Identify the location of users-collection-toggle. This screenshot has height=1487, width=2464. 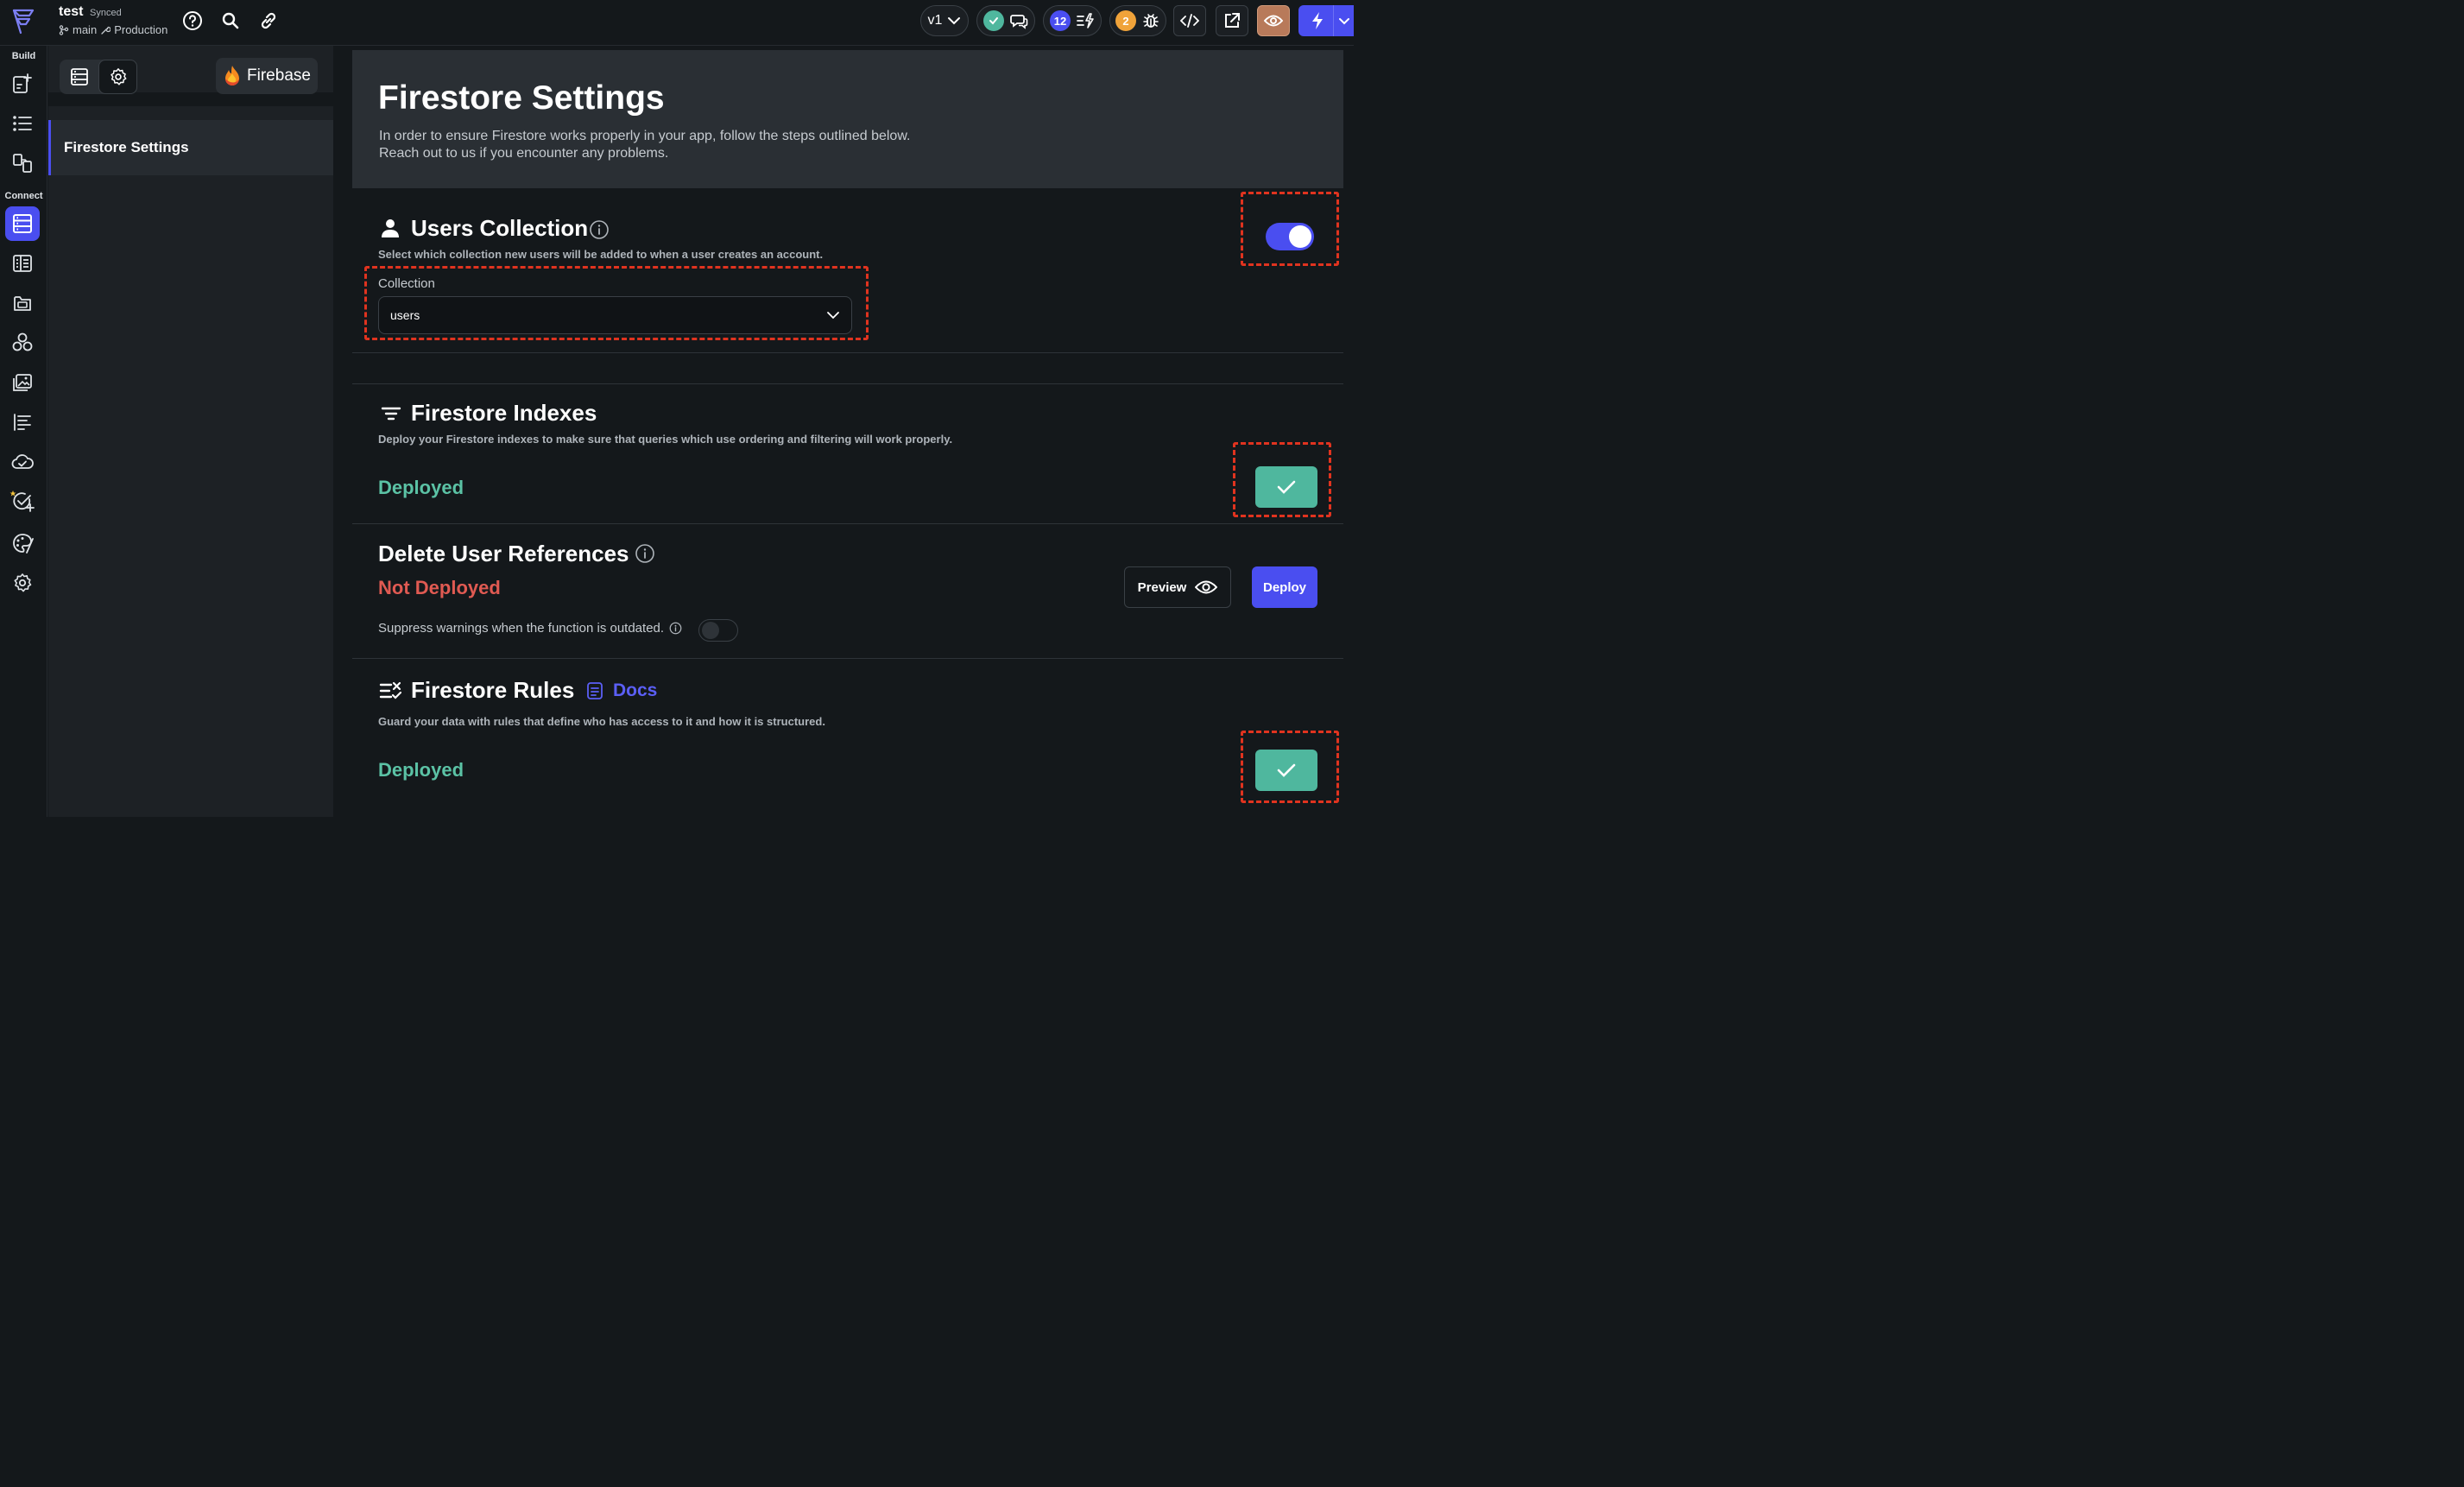
(1290, 236).